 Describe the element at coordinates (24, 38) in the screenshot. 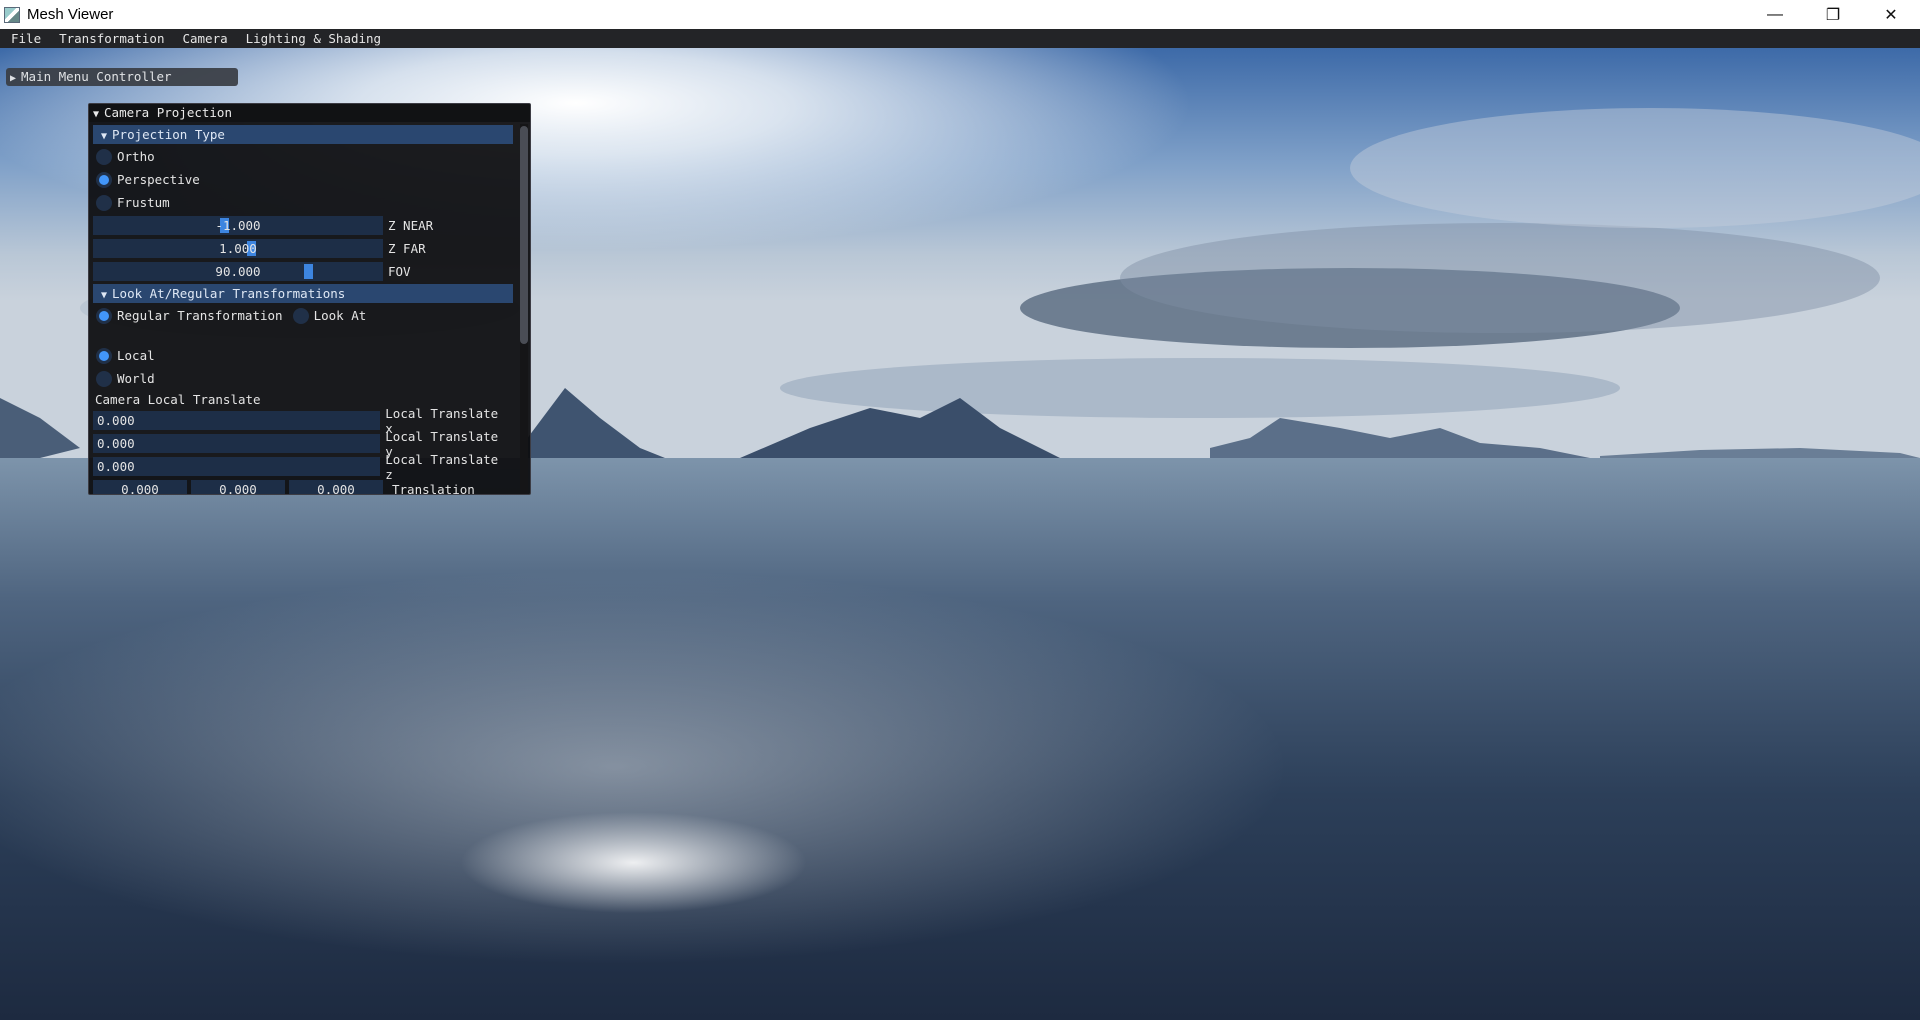

I see `menu-file: File` at that location.